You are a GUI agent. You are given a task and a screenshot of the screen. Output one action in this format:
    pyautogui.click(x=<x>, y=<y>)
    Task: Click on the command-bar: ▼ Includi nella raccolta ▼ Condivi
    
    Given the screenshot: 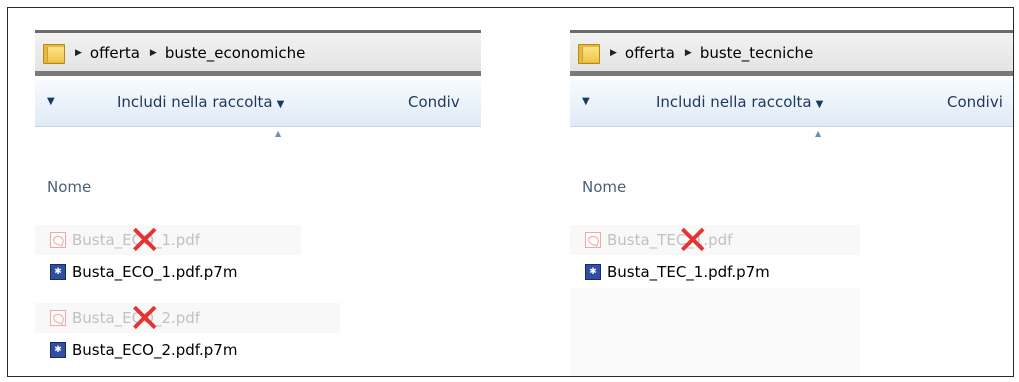 What is the action you would take?
    pyautogui.click(x=791, y=103)
    